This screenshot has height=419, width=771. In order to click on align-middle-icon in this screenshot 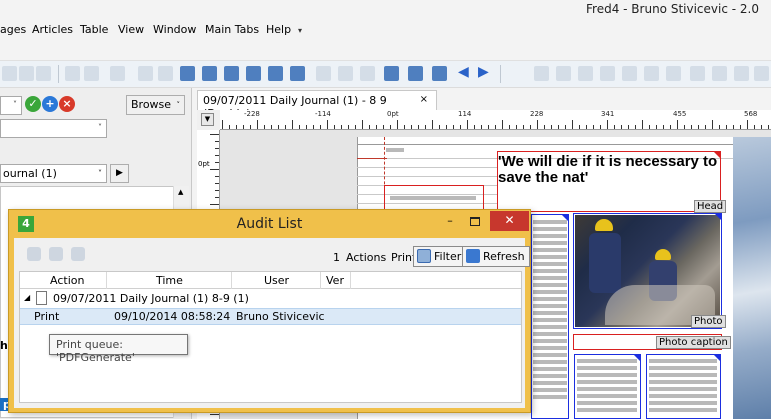, I will do `click(415, 73)`.